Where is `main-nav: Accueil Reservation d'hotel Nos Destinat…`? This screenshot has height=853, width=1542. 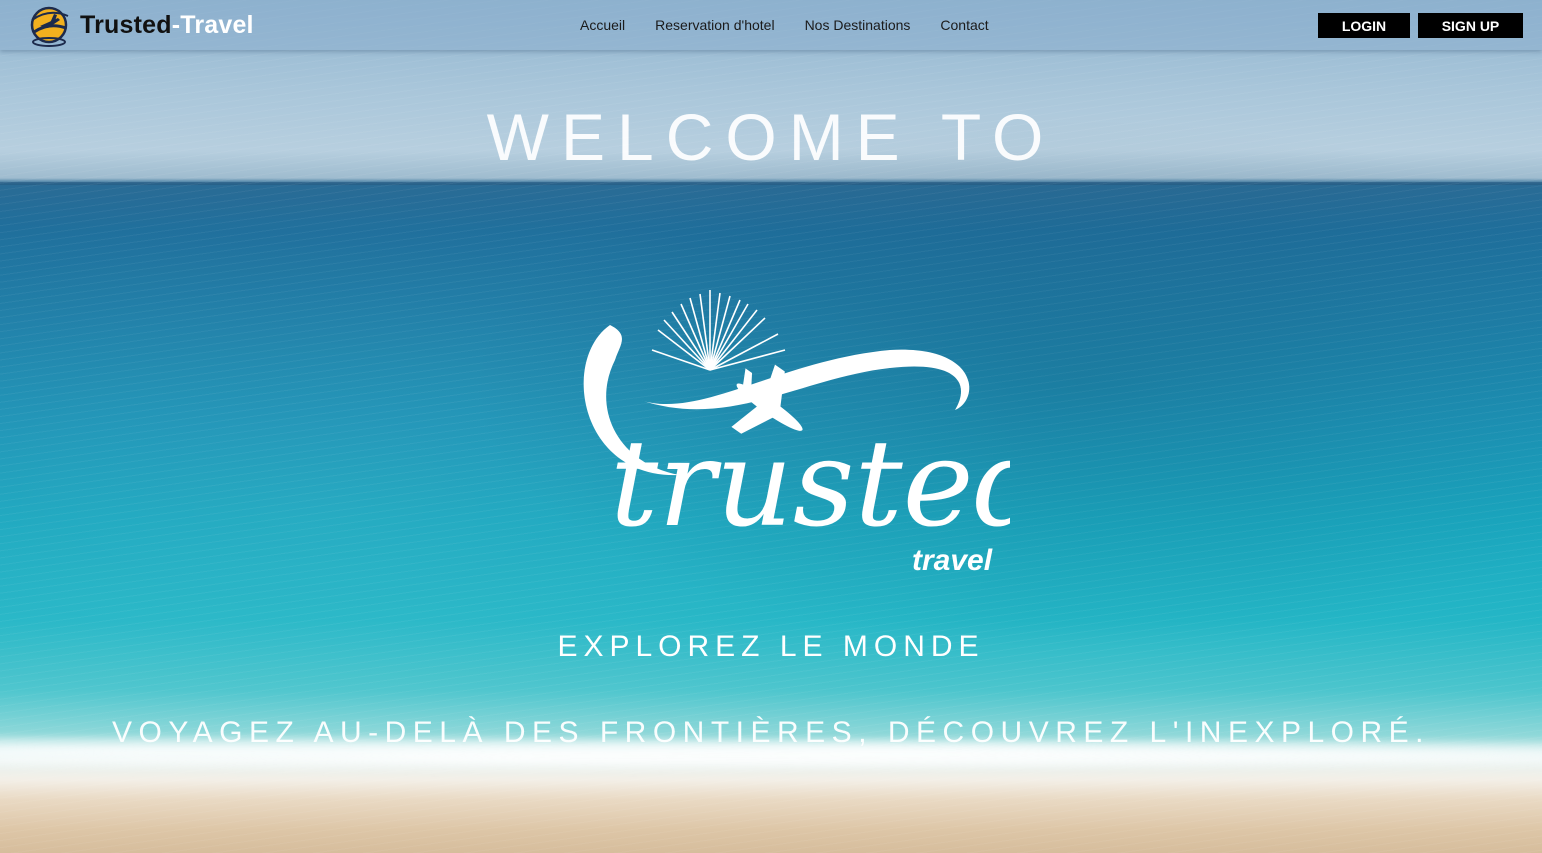
main-nav: Accueil Reservation d'hotel Nos Destinat… is located at coordinates (799, 25).